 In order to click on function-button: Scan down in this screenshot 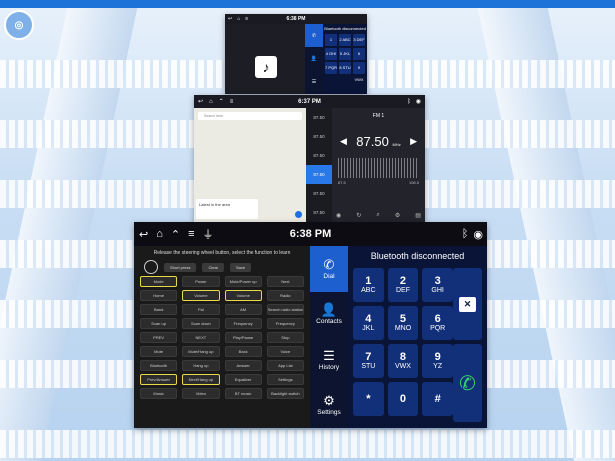, I will do `click(201, 323)`.